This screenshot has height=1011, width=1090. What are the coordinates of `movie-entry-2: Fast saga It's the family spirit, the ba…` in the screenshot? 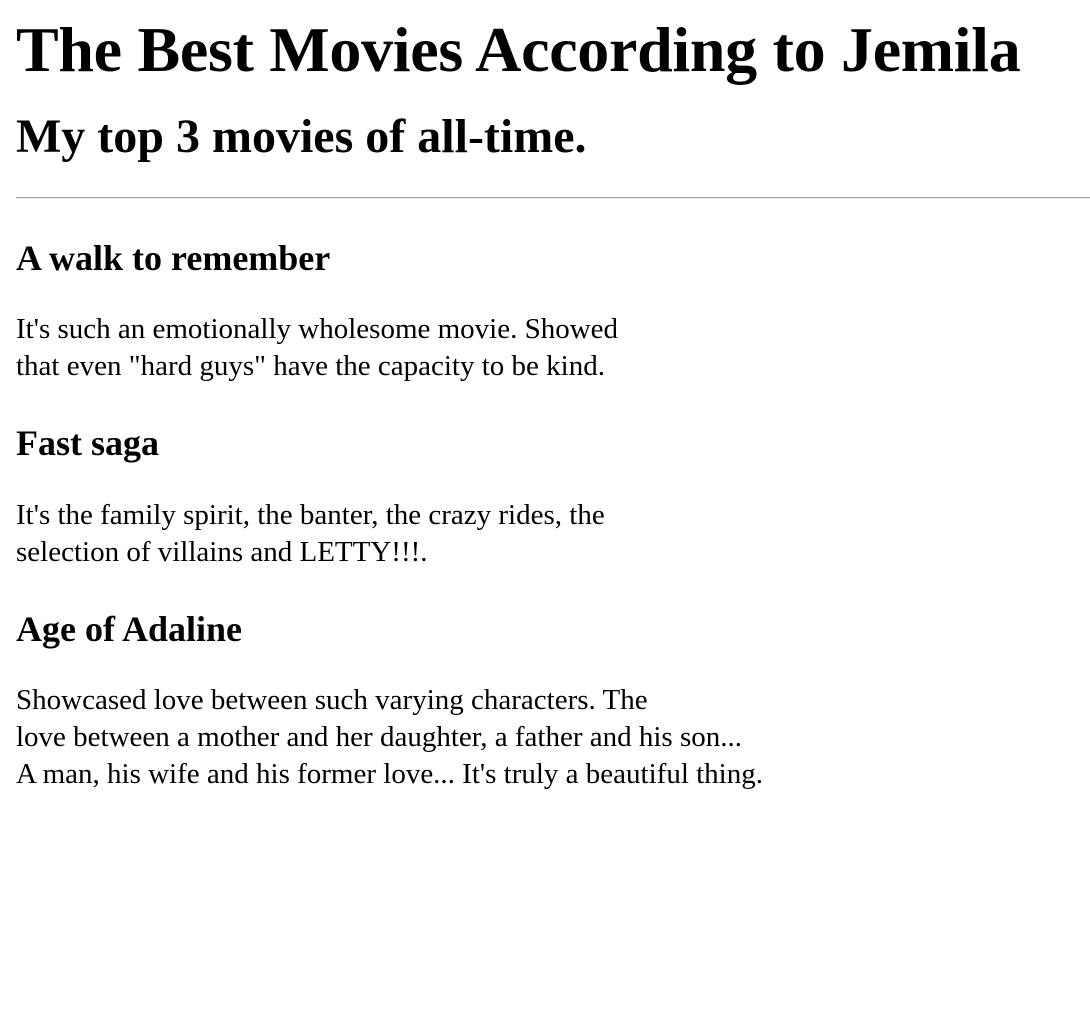 It's located at (553, 496).